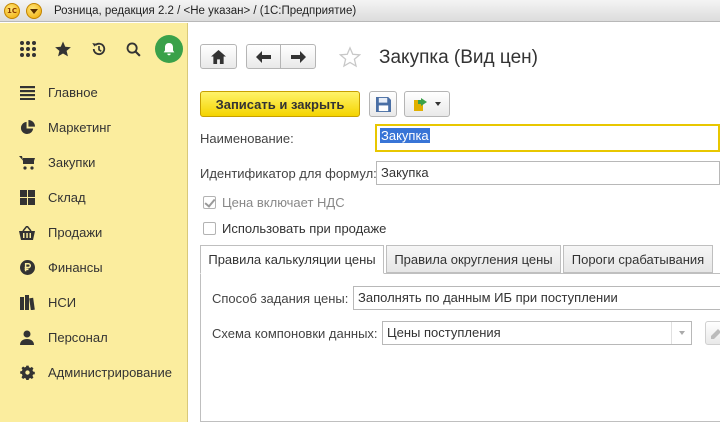 The image size is (720, 422). I want to click on sidebar-item-purchases: Закупки, so click(93, 162).